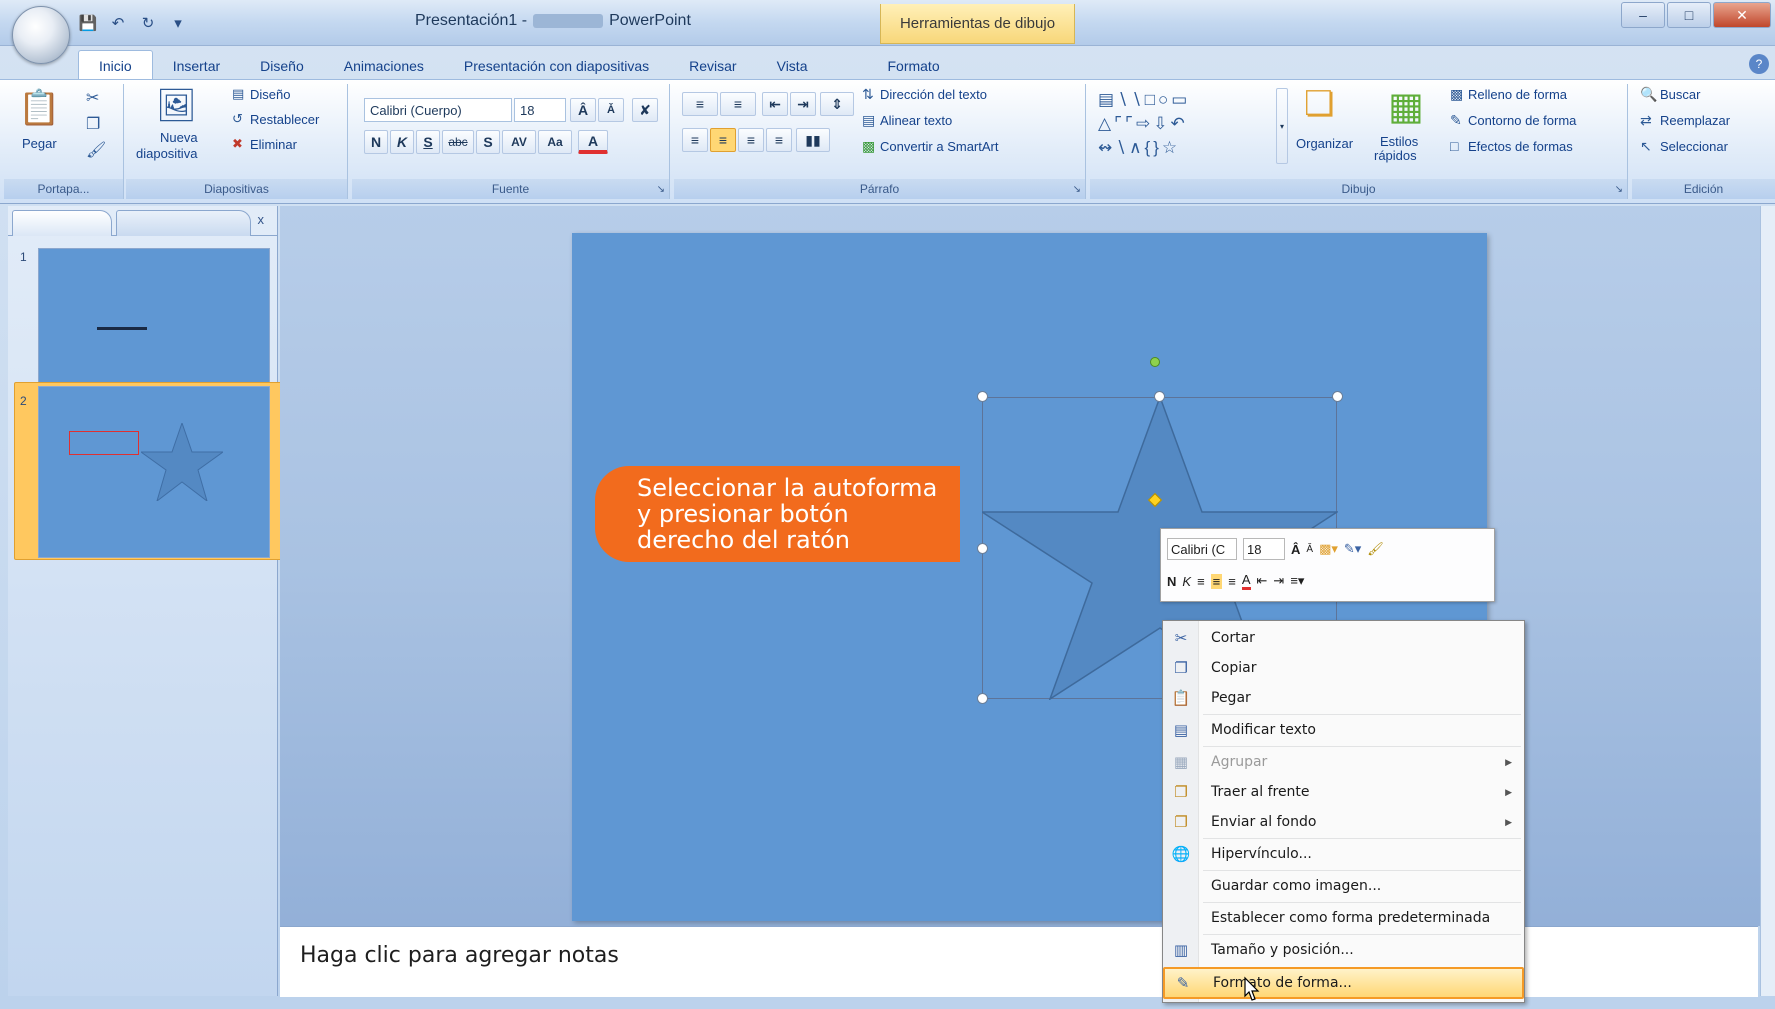 The image size is (1775, 1009). What do you see at coordinates (176, 105) in the screenshot?
I see `new-slide-icon: 🖼` at bounding box center [176, 105].